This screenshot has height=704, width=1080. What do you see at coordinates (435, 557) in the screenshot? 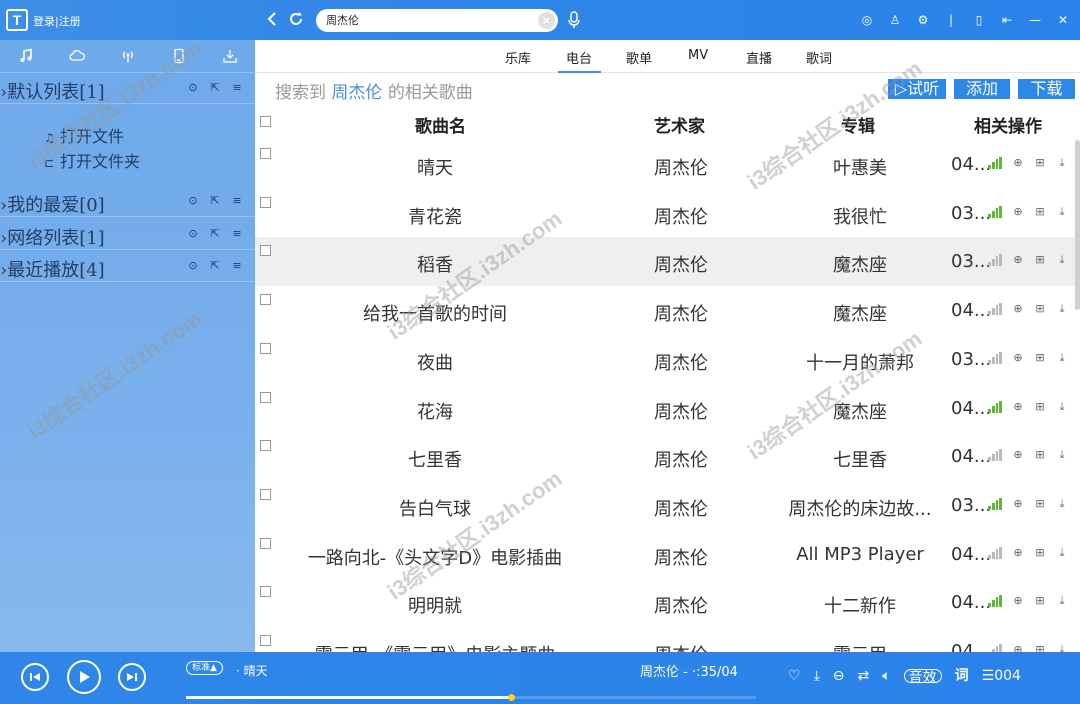
I see `song-title: 一路向北-《头文字D》电影插曲` at bounding box center [435, 557].